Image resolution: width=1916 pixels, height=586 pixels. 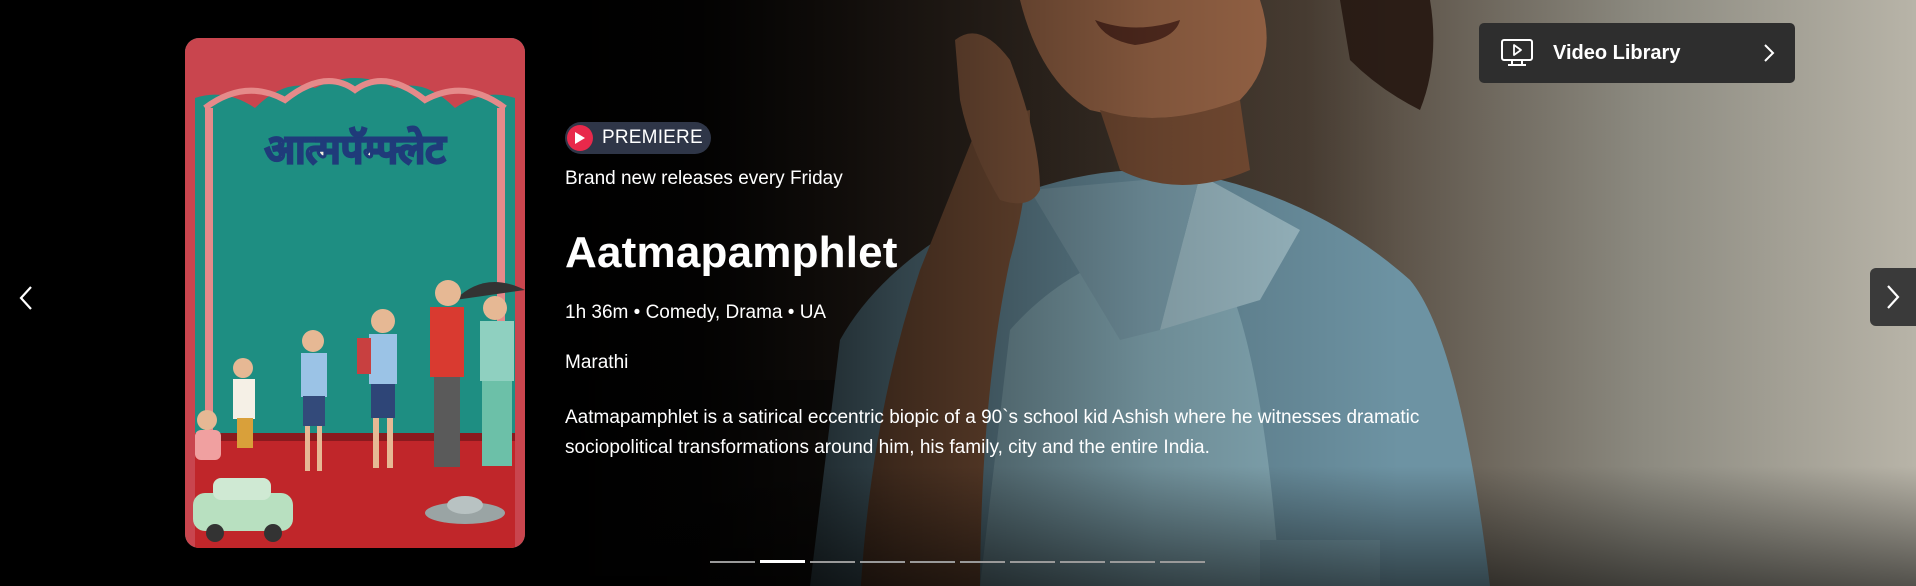 I want to click on movie-meta: 1h 36m • Comedy, Drama • UA, so click(x=696, y=312).